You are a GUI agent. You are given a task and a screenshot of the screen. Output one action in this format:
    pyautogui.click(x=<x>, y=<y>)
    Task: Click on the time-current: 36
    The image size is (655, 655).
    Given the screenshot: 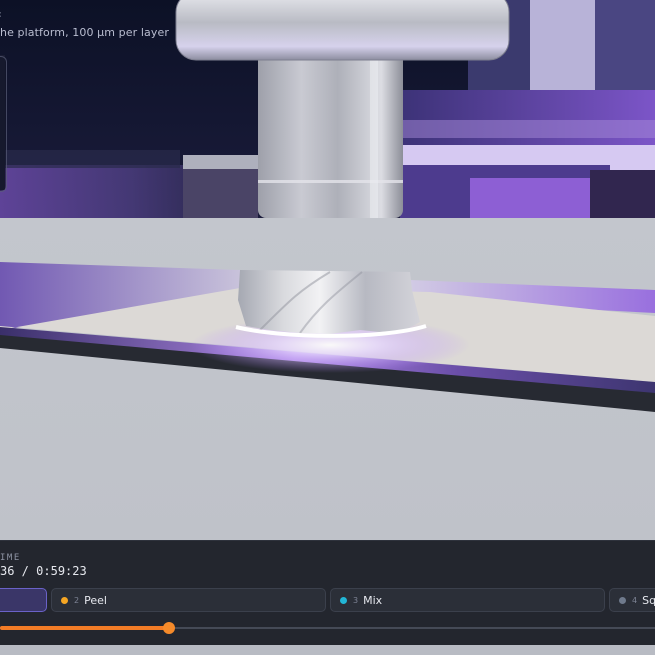 What is the action you would take?
    pyautogui.click(x=7, y=571)
    